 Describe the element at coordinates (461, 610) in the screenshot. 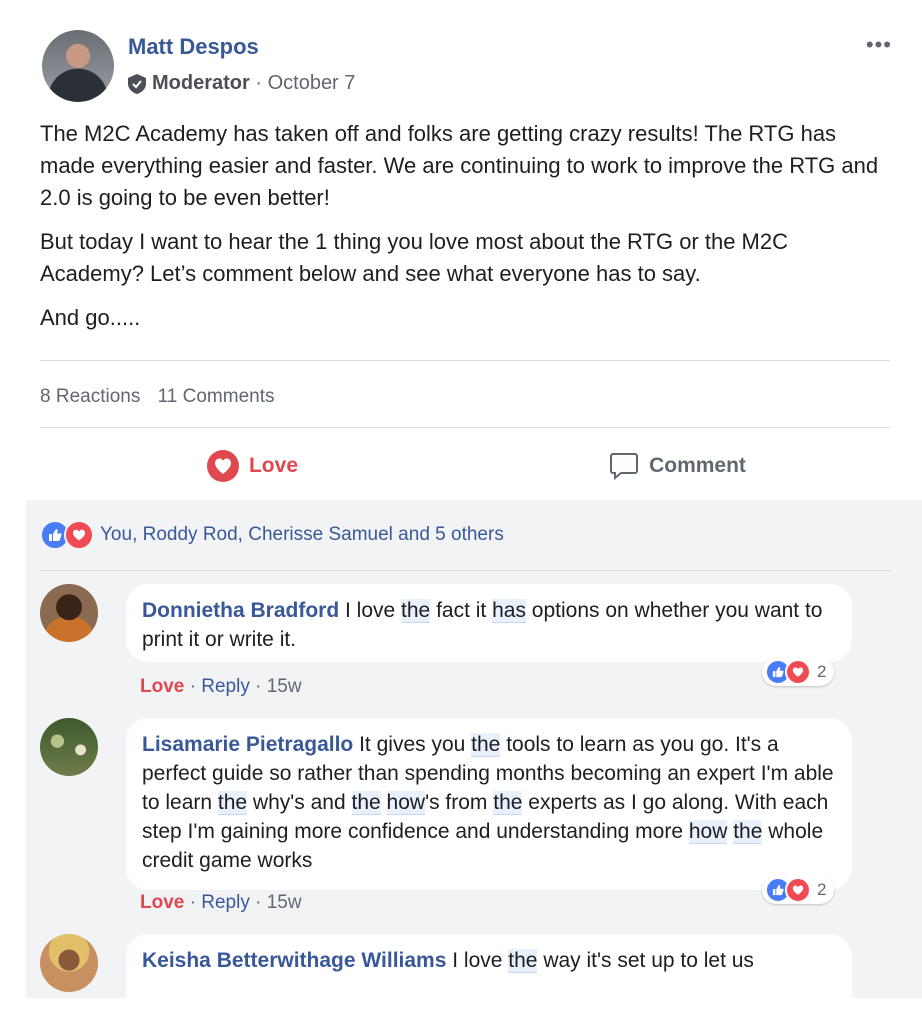

I see `comment-text: fact it` at that location.